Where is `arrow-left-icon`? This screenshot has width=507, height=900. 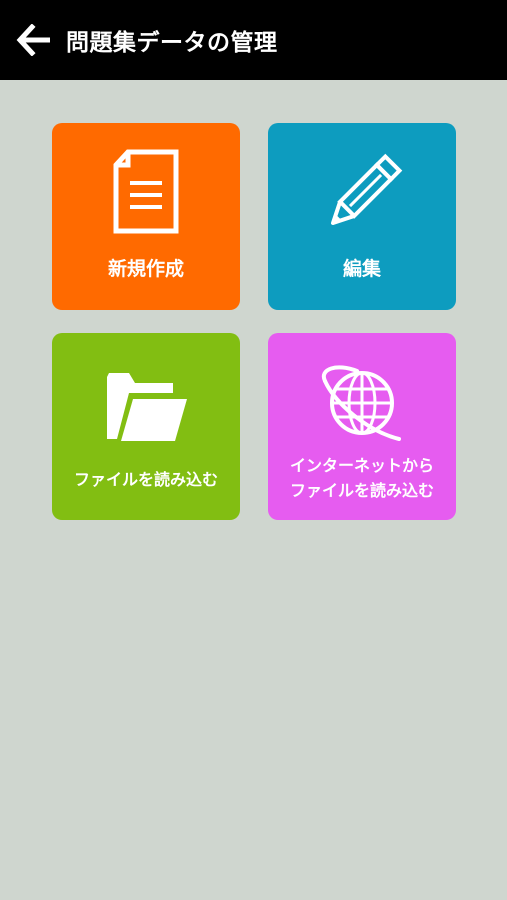
arrow-left-icon is located at coordinates (33, 40).